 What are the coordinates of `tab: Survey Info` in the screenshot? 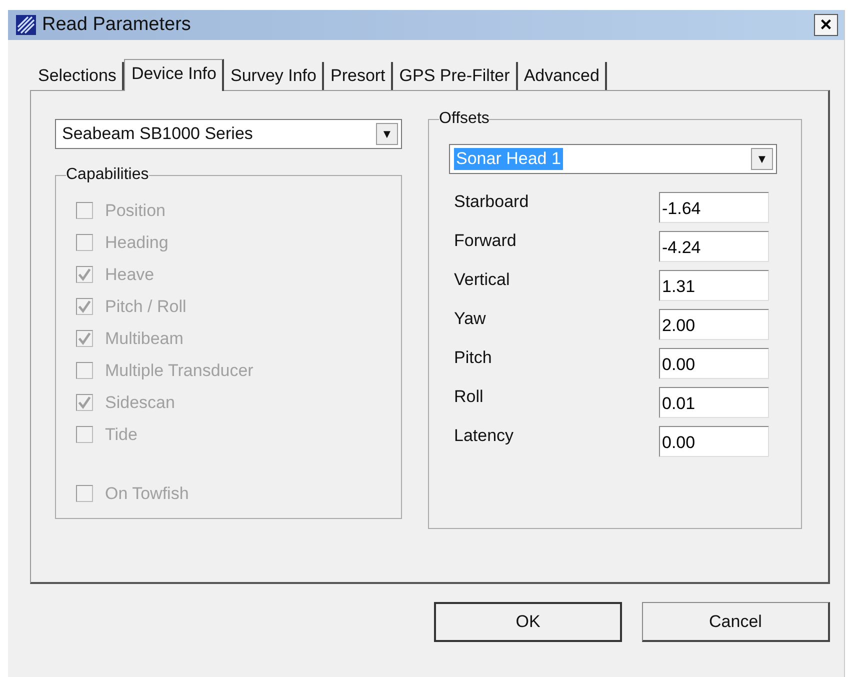 It's located at (274, 76).